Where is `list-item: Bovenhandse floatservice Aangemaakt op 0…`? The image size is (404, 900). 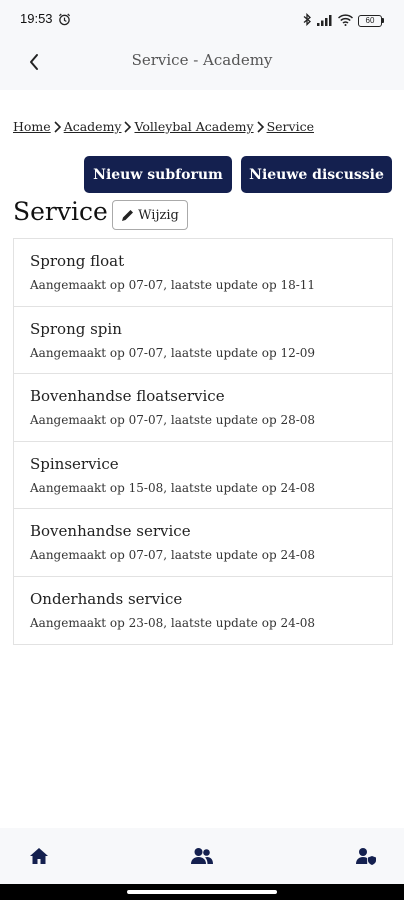
list-item: Bovenhandse floatservice Aangemaakt op 0… is located at coordinates (203, 408).